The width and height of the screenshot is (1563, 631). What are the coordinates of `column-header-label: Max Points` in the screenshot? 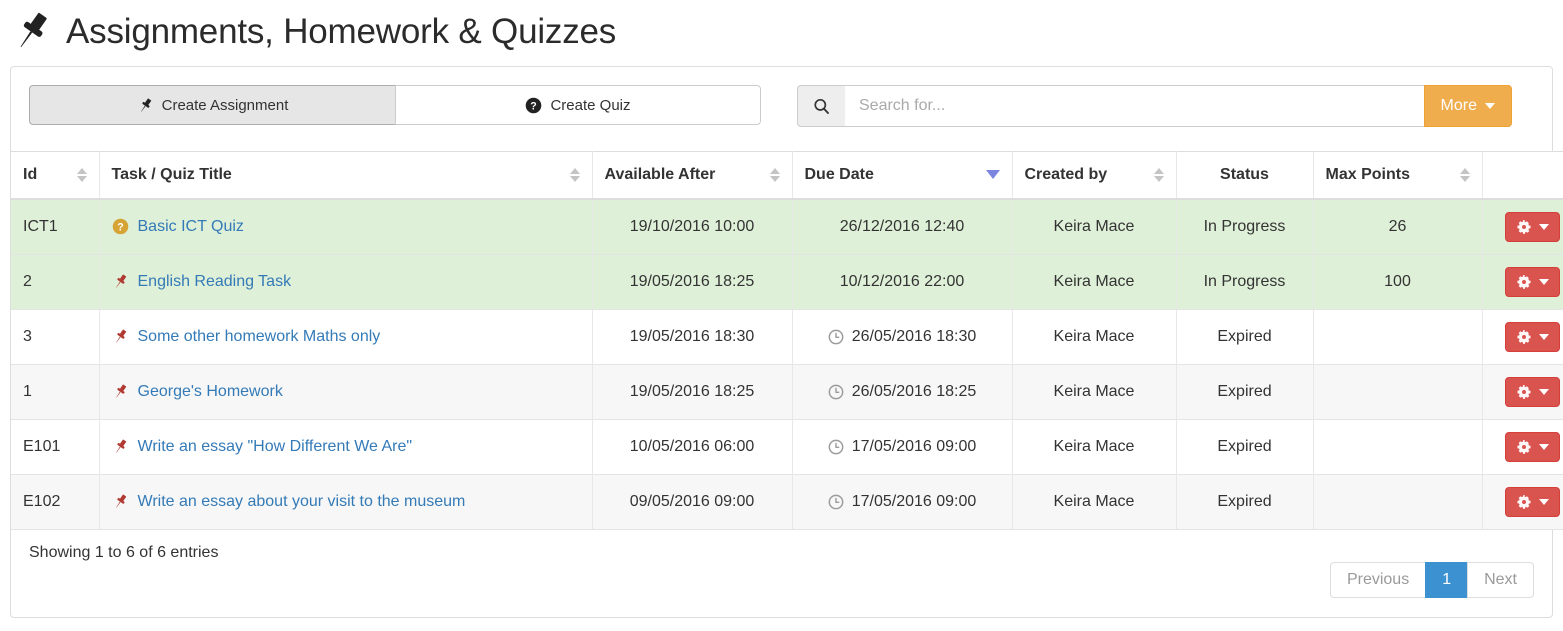 It's located at (1367, 174).